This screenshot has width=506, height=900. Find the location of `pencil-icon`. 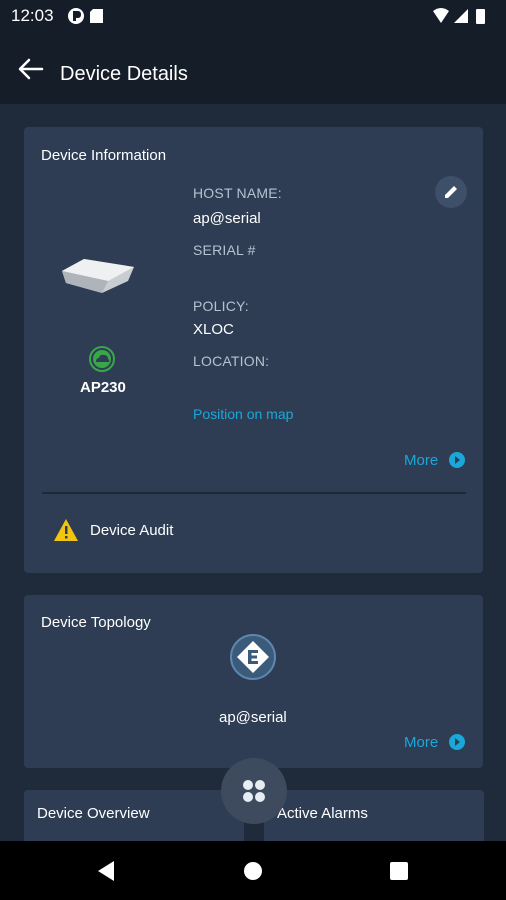

pencil-icon is located at coordinates (451, 192).